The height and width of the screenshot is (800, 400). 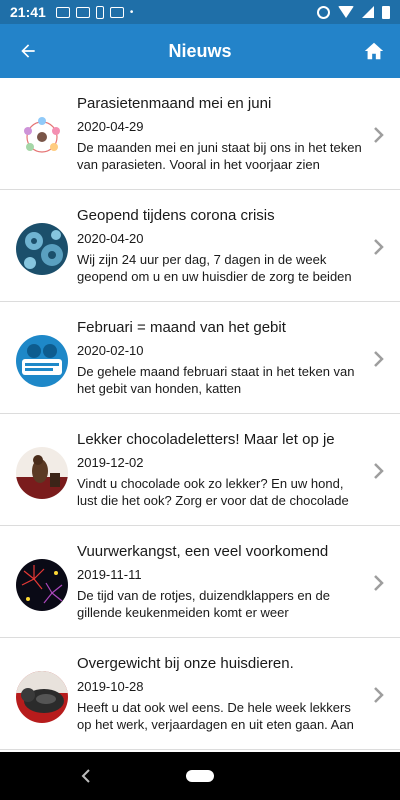 What do you see at coordinates (42, 697) in the screenshot?
I see `news-thumbnail-overweight-pet` at bounding box center [42, 697].